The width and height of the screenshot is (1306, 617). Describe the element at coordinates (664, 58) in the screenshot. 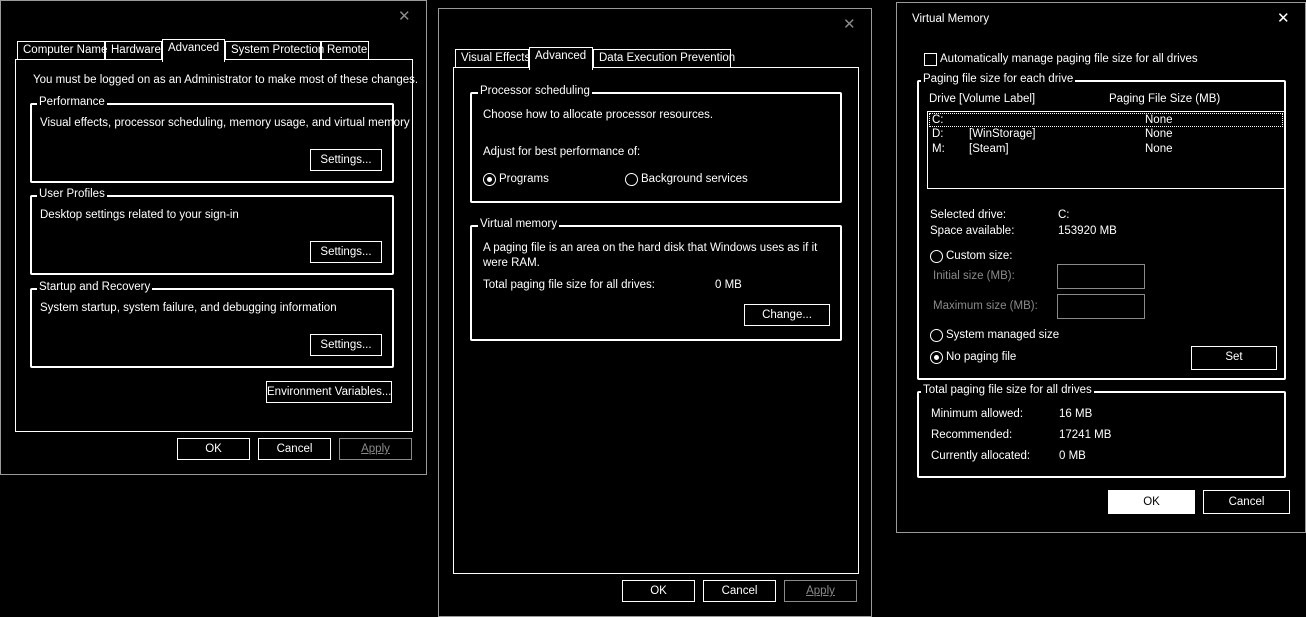

I see `tab-data-execution-prevention: Data Execution Prevention` at that location.